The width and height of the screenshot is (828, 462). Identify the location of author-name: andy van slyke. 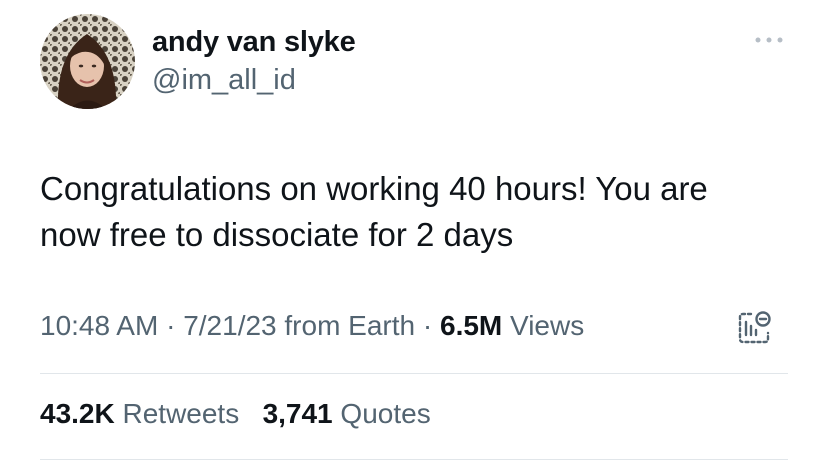
(254, 42).